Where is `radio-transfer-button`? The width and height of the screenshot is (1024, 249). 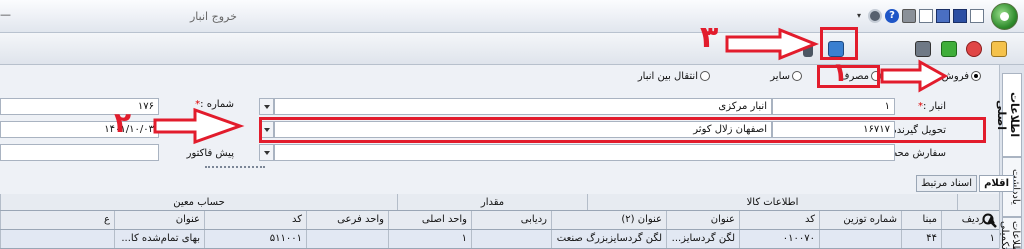
radio-transfer-button is located at coordinates (705, 76).